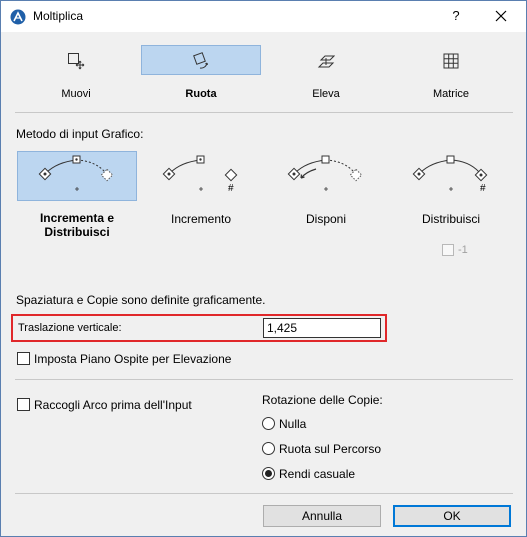 This screenshot has height=537, width=527. Describe the element at coordinates (76, 75) in the screenshot. I see `tab-muovi: Muovi` at that location.